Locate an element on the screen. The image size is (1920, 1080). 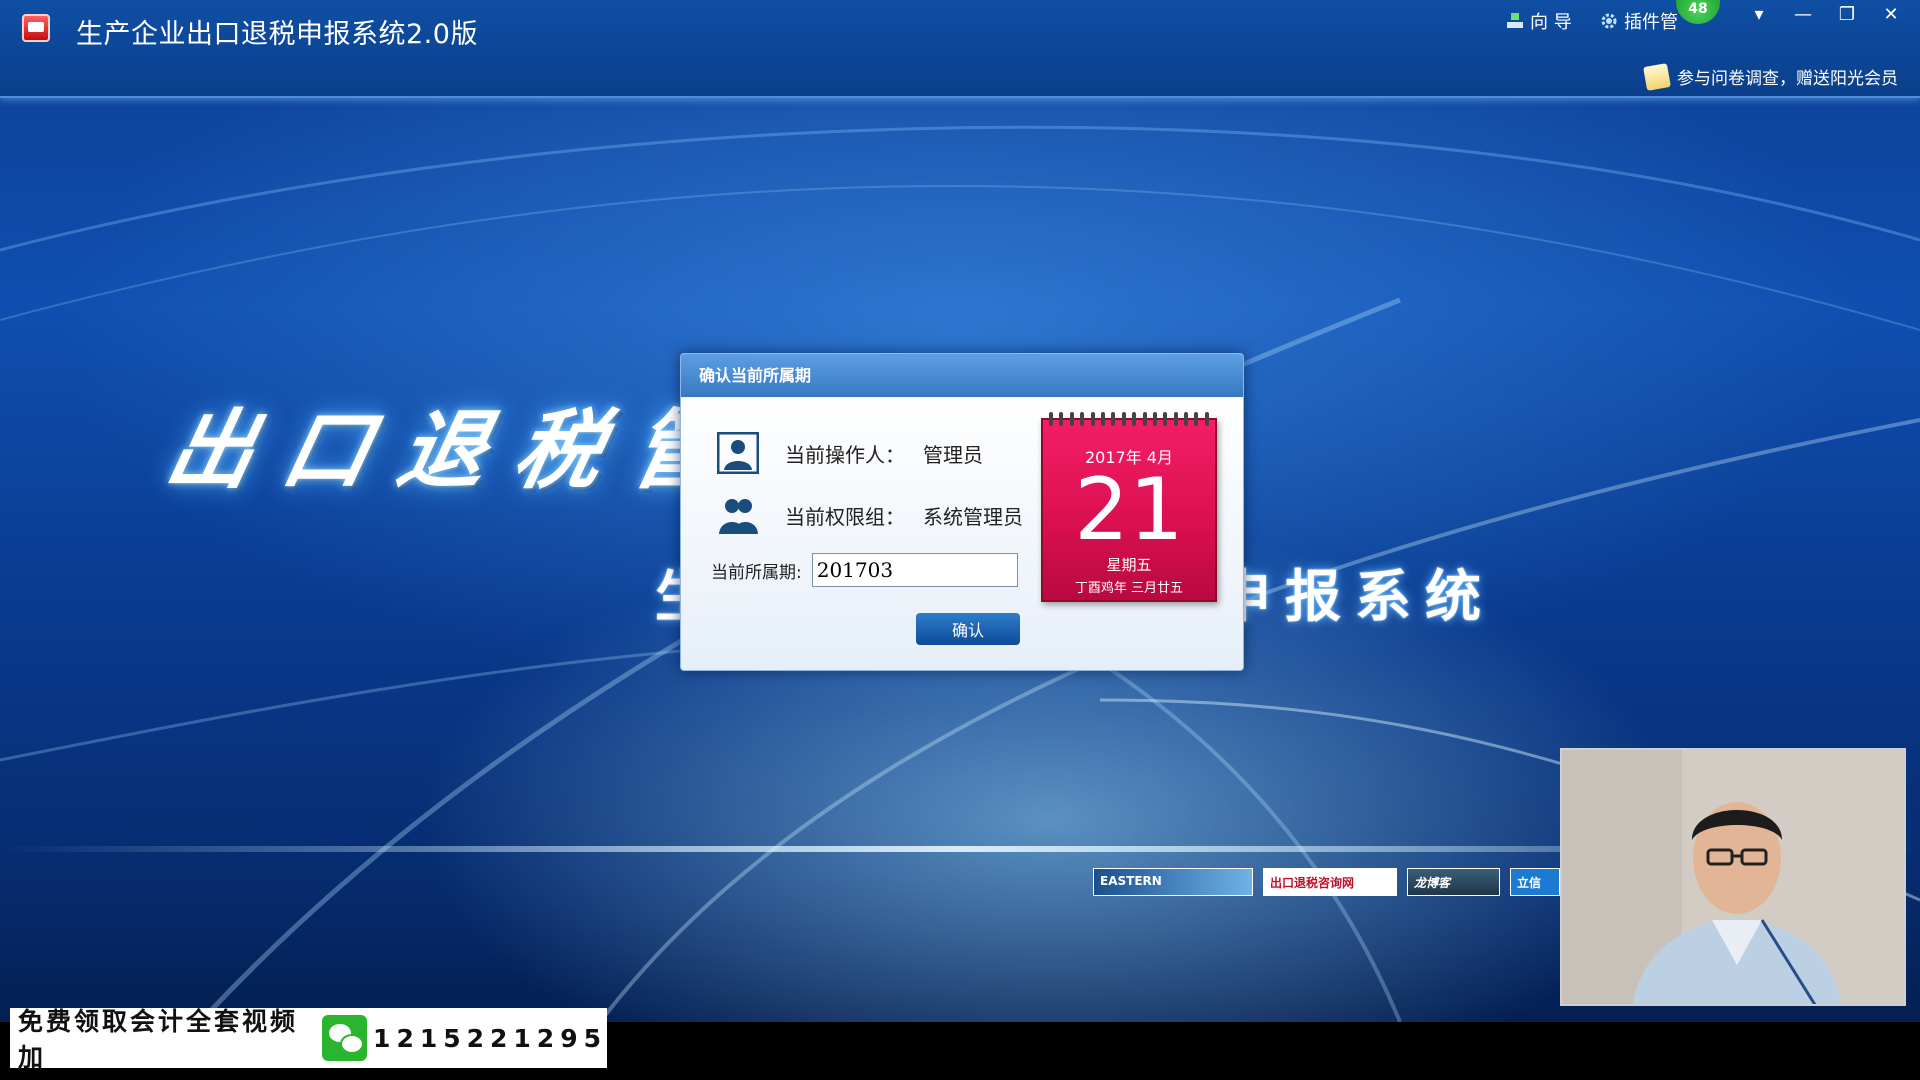
calendar-weekday: 星期五 is located at coordinates (1129, 565).